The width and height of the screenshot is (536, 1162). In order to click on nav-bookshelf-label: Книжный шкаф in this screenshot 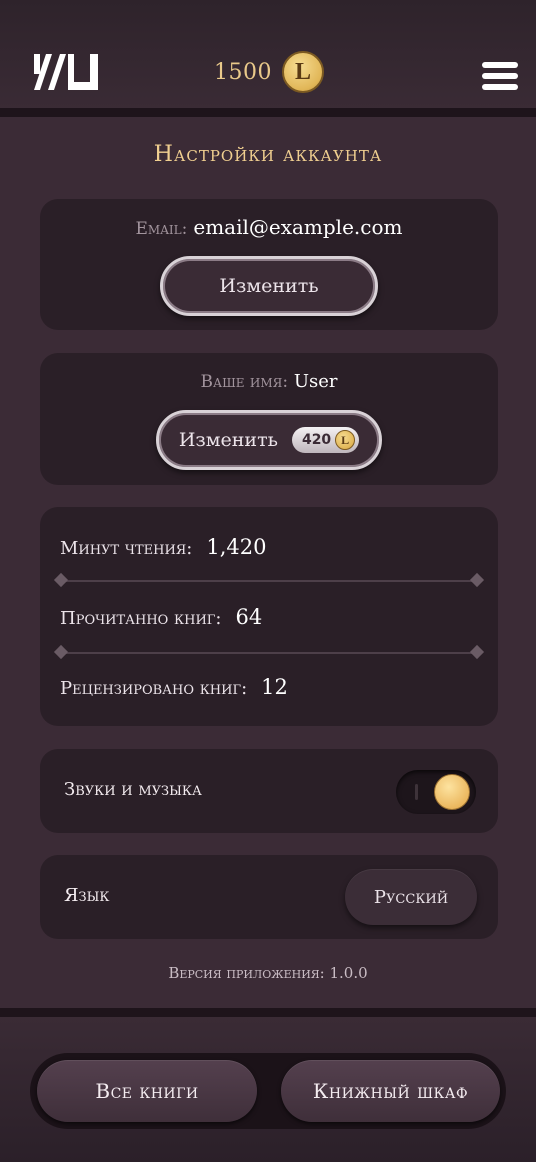, I will do `click(390, 1091)`.